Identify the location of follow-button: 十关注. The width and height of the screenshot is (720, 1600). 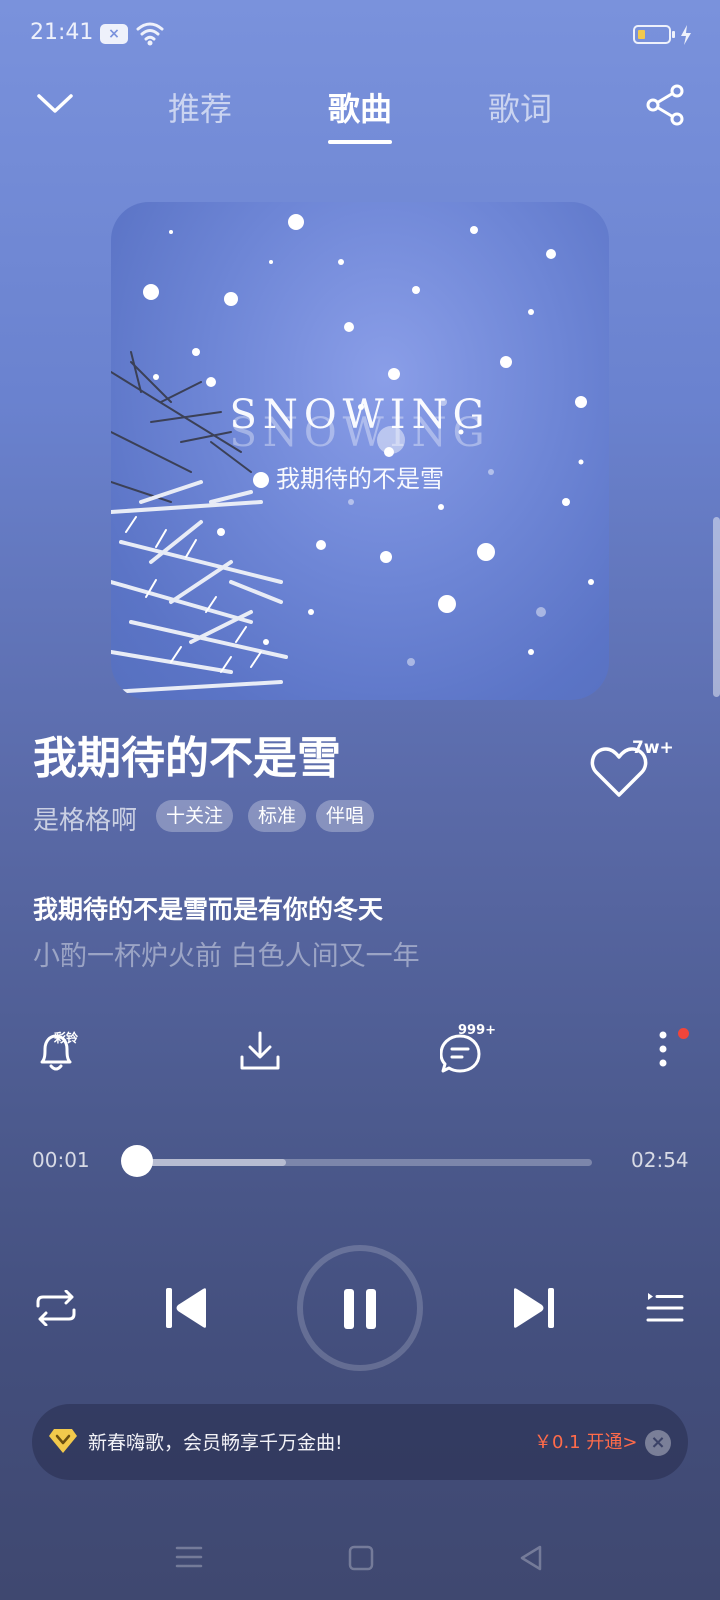
(195, 816).